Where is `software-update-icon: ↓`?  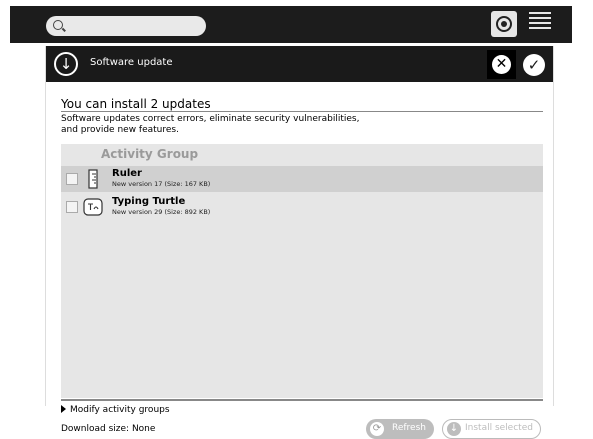
software-update-icon: ↓ is located at coordinates (66, 64).